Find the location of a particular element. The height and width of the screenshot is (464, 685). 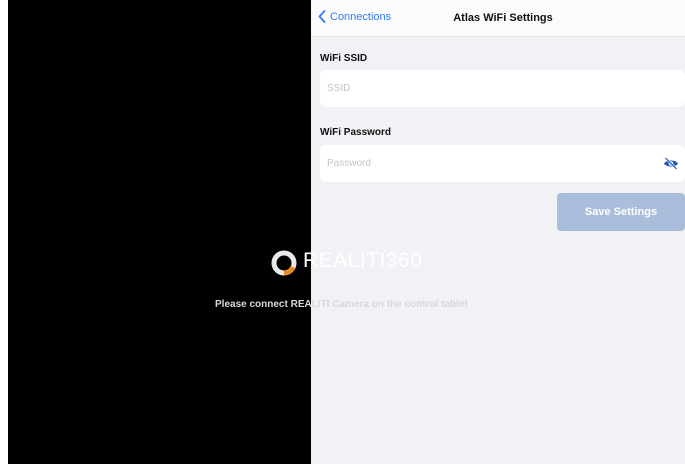

password-field-container is located at coordinates (502, 163).